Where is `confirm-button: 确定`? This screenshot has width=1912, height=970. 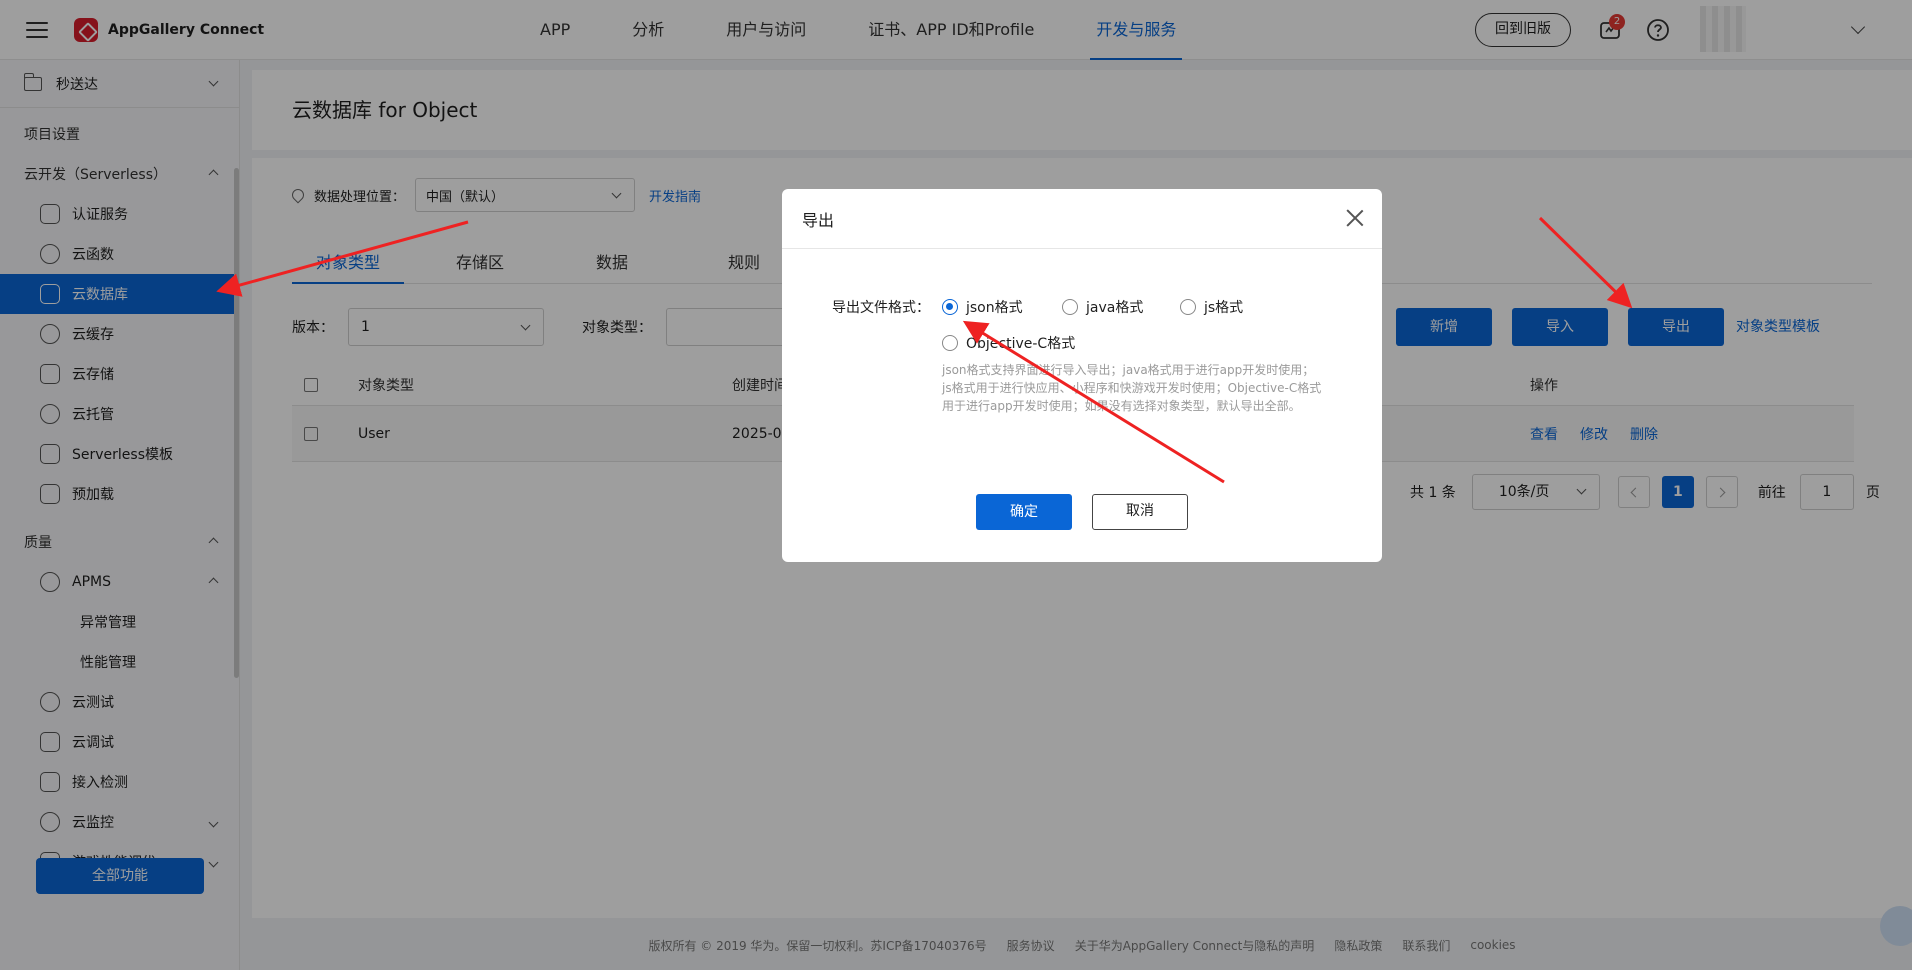 confirm-button: 确定 is located at coordinates (1024, 512).